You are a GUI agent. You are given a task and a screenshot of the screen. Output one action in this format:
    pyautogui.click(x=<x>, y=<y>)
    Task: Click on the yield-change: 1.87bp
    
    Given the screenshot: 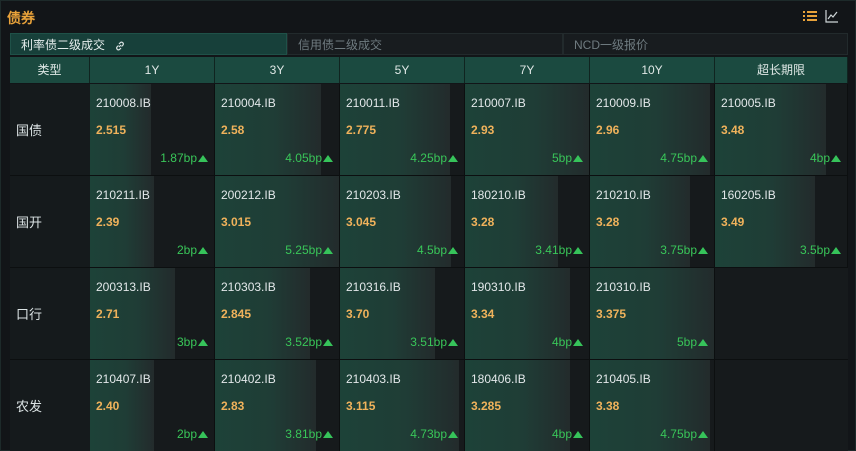 What is the action you would take?
    pyautogui.click(x=184, y=158)
    